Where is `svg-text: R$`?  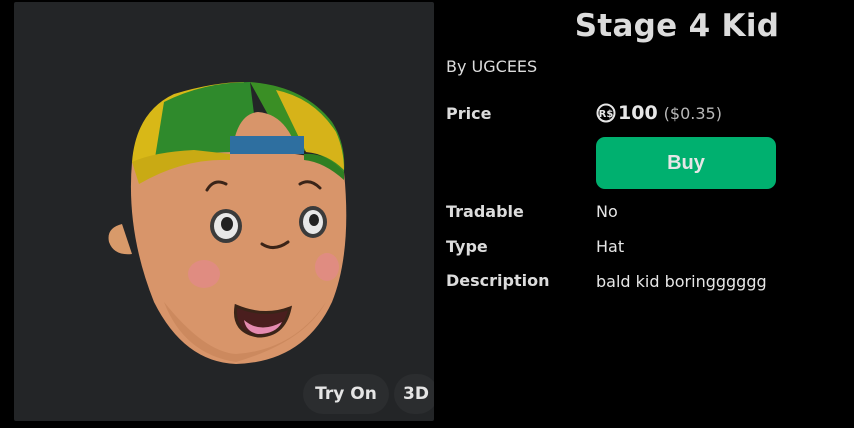
svg-text: R$ is located at coordinates (606, 114).